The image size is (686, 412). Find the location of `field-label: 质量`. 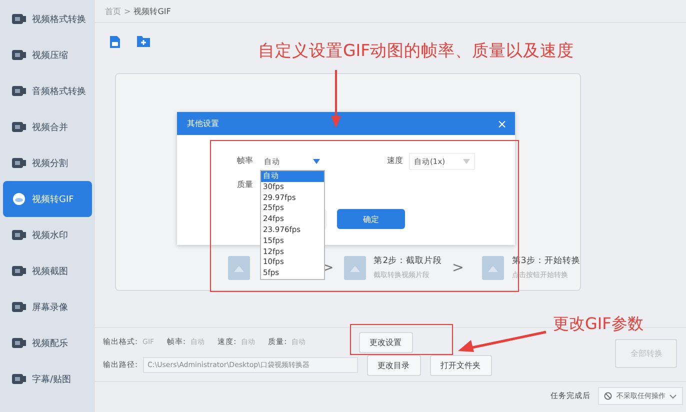

field-label: 质量 is located at coordinates (245, 184).